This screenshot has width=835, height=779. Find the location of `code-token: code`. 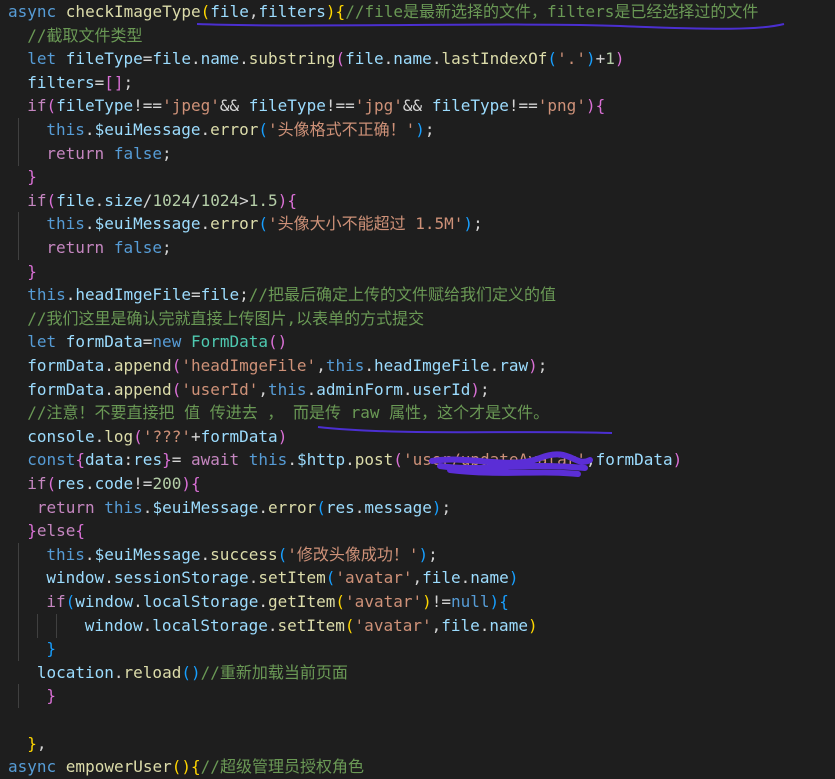

code-token: code is located at coordinates (114, 483).